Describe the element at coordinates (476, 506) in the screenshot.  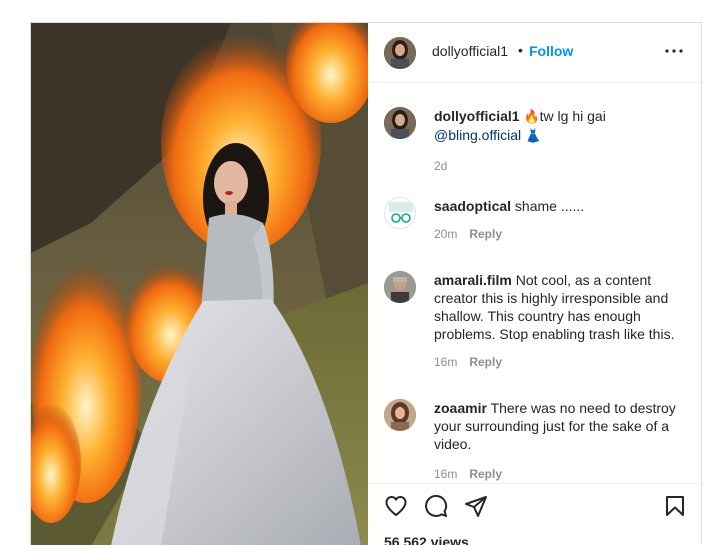
I see `share-icon` at that location.